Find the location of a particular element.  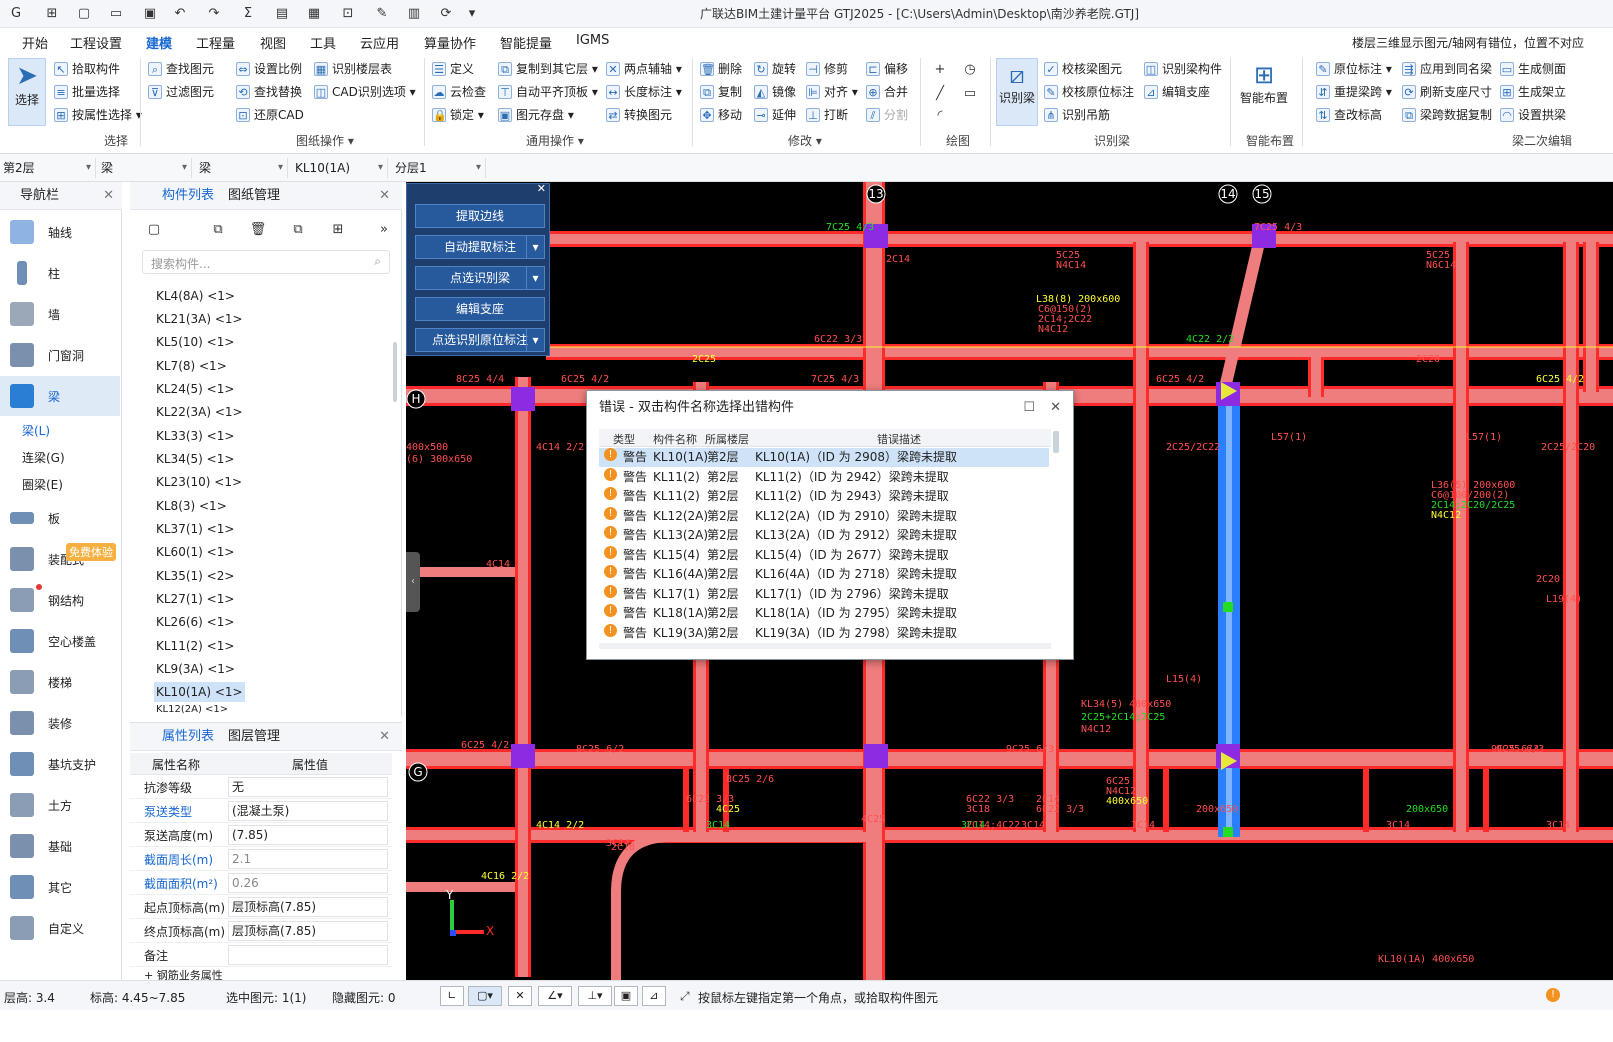

nav-item-door-window: 门窗洞 is located at coordinates (60, 355).